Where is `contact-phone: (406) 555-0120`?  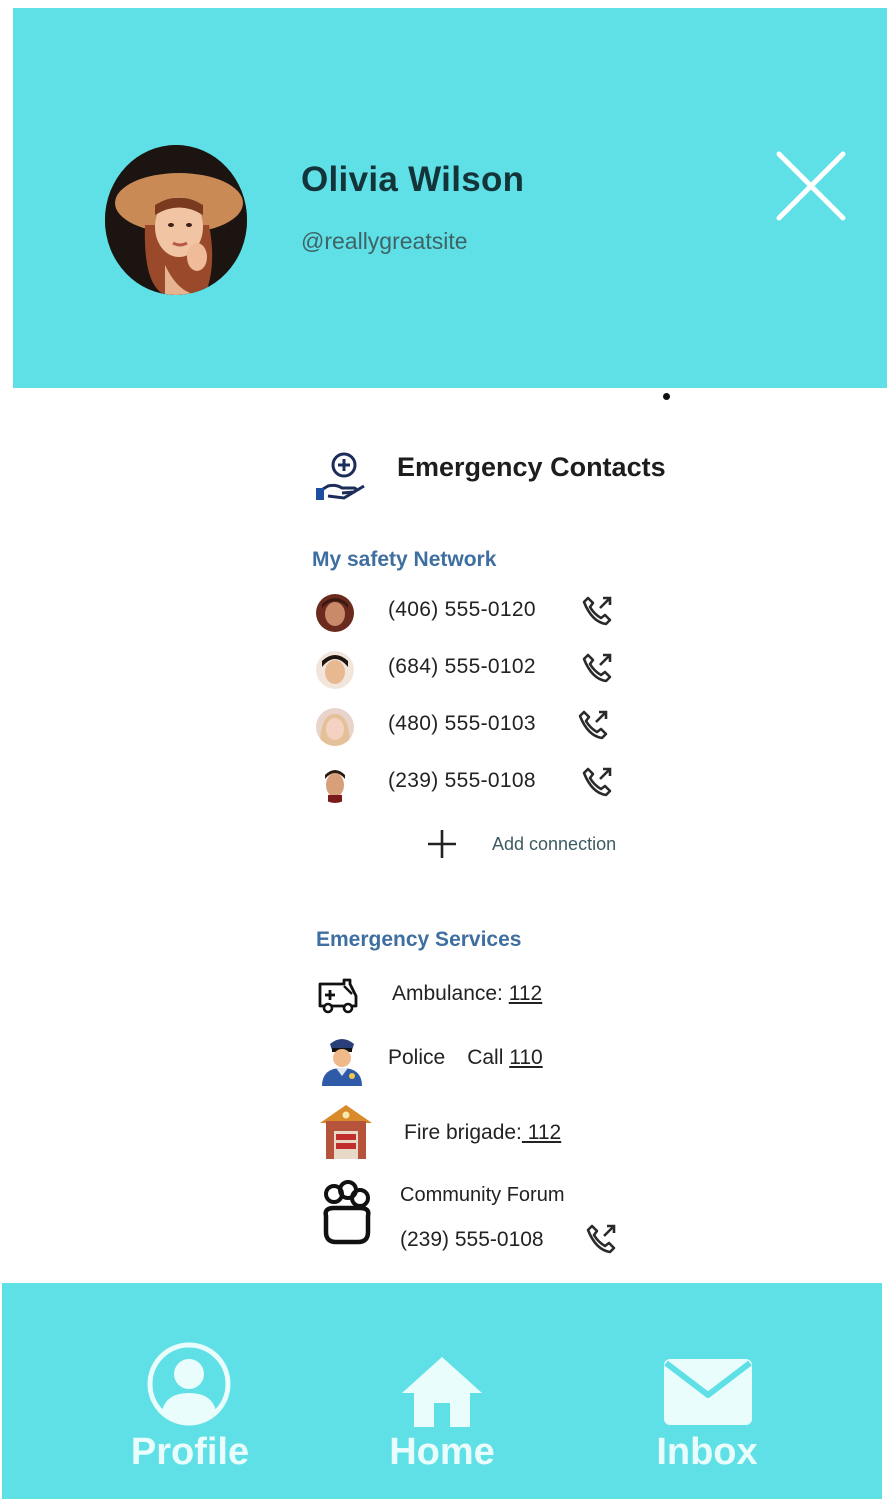 contact-phone: (406) 555-0120 is located at coordinates (462, 609).